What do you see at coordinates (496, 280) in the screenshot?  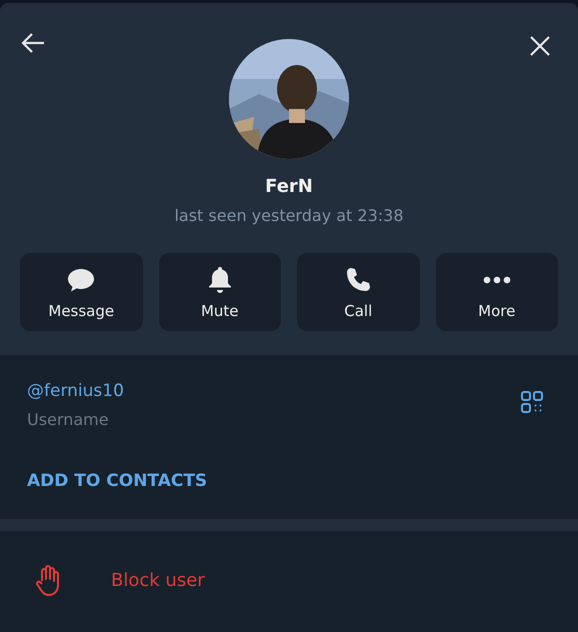 I see `more-icon` at bounding box center [496, 280].